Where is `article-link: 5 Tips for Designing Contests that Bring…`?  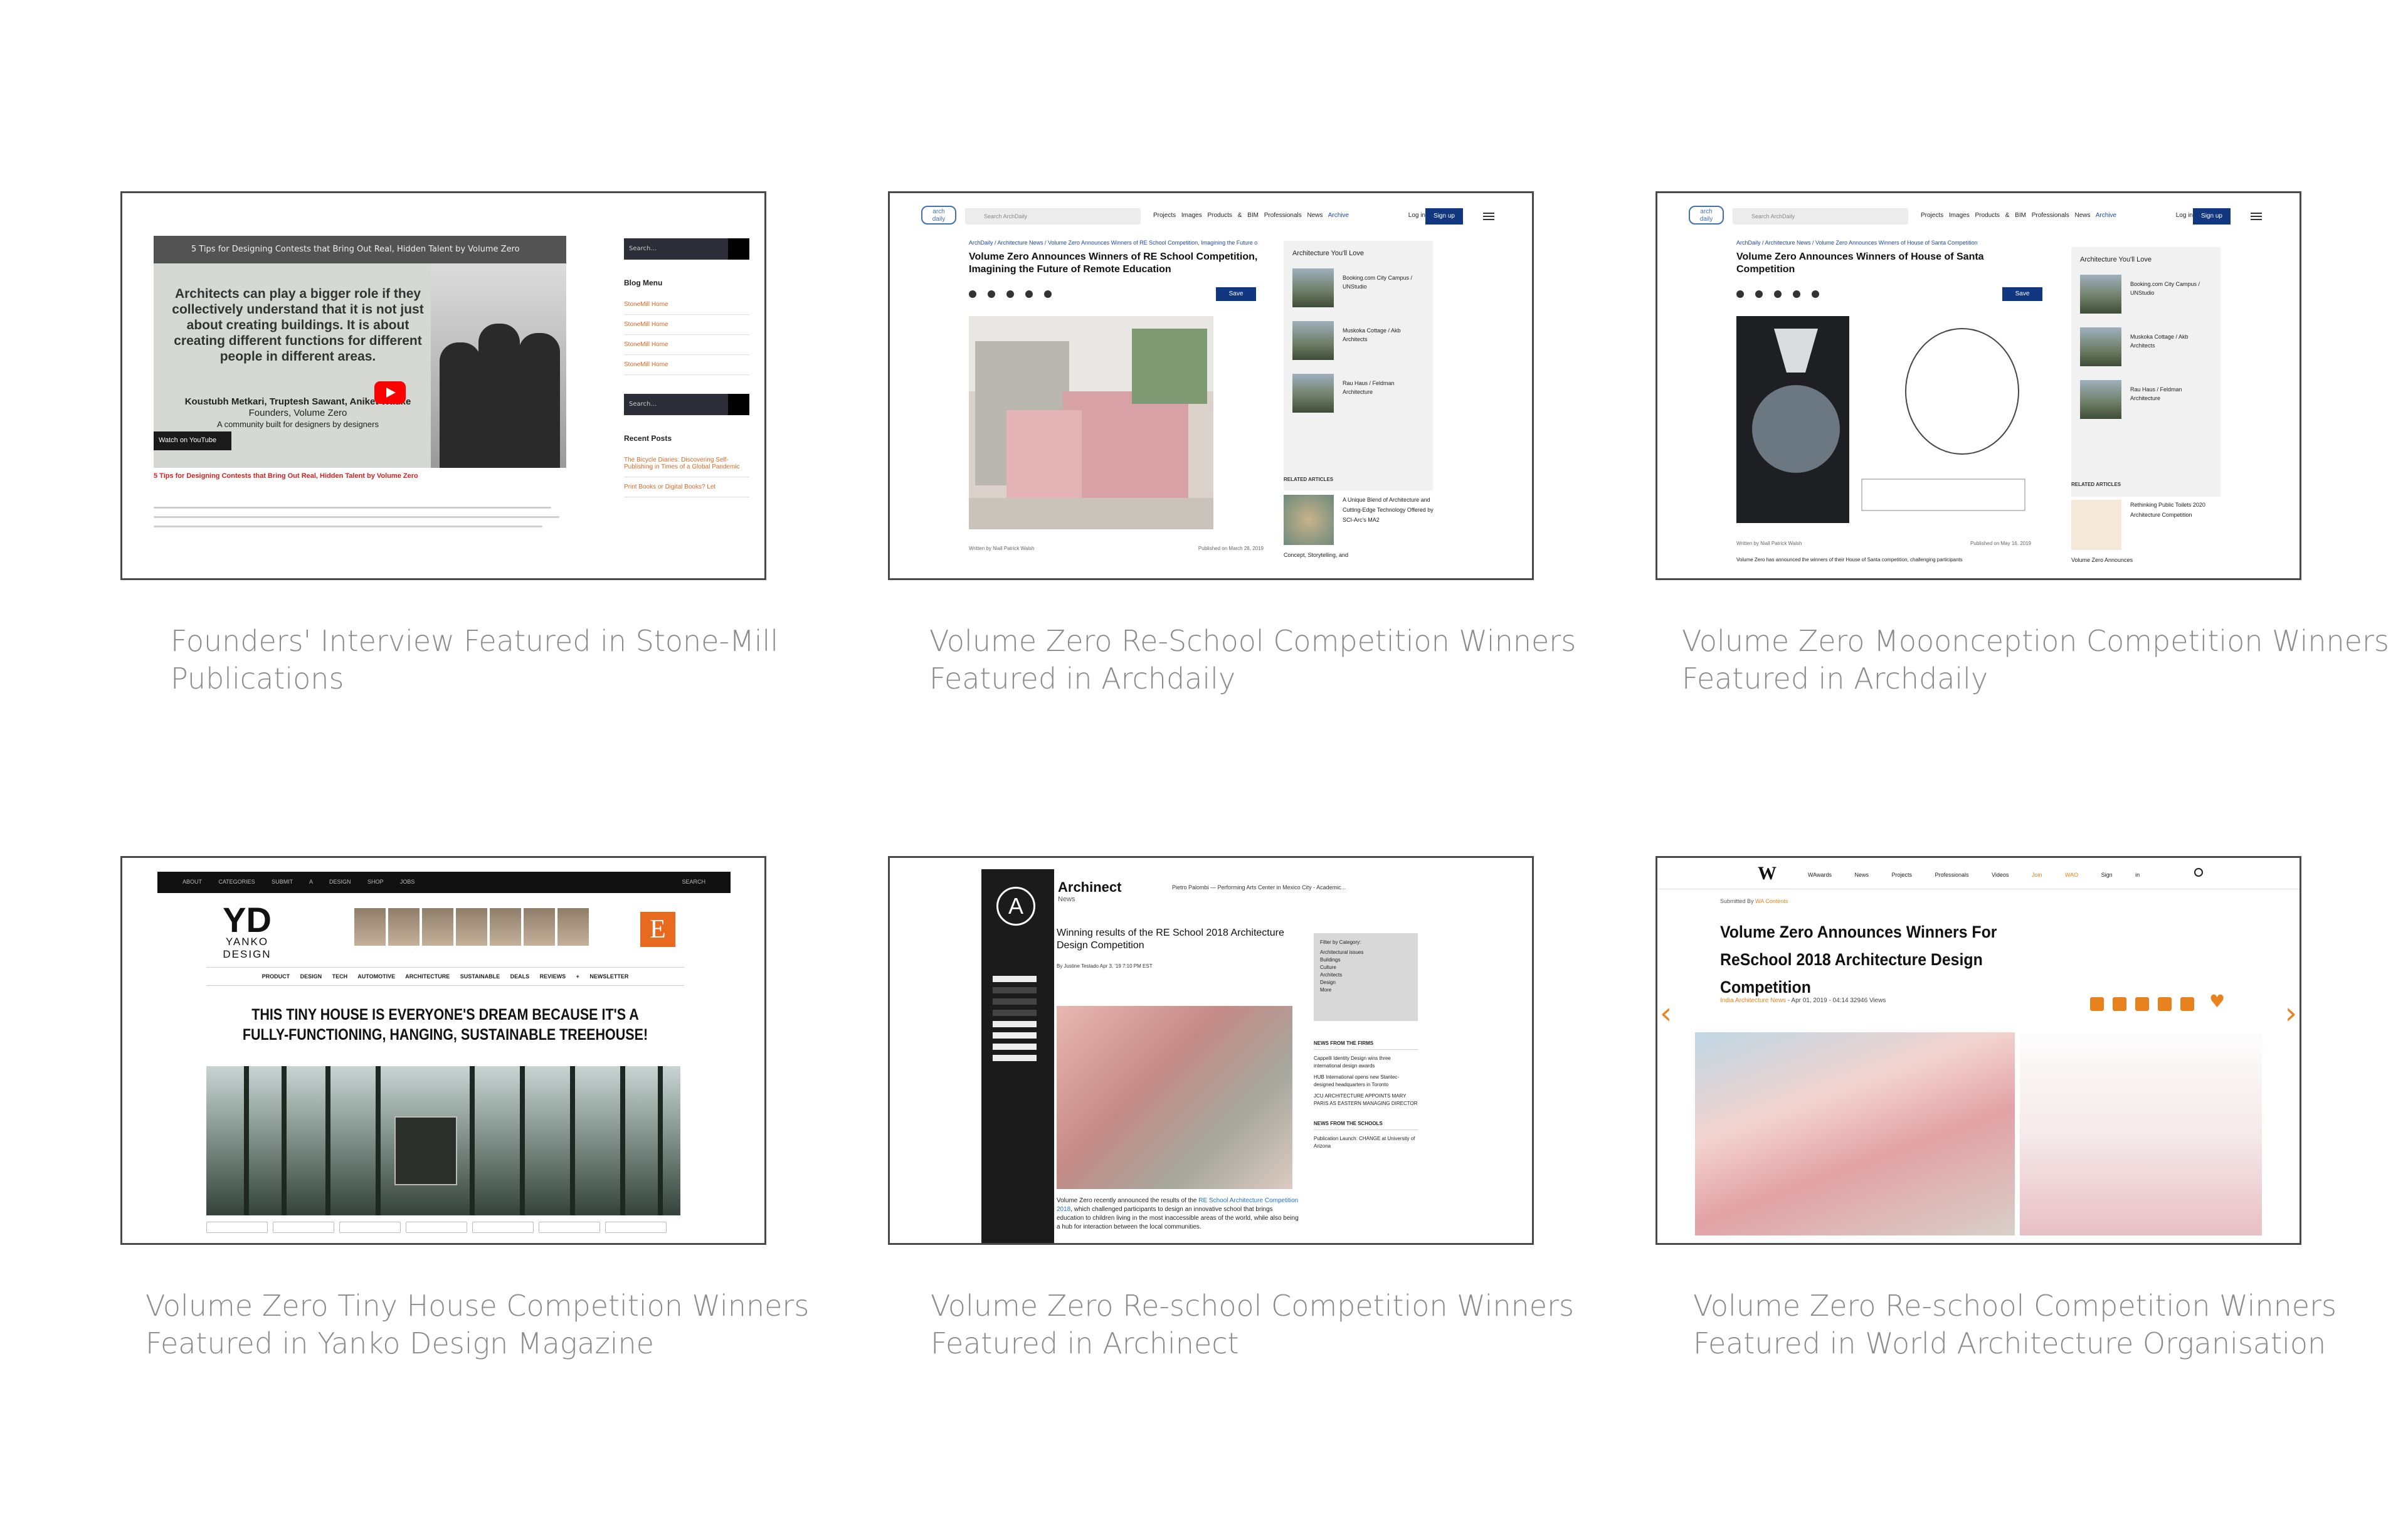
article-link: 5 Tips for Designing Contests that Bring… is located at coordinates (286, 476).